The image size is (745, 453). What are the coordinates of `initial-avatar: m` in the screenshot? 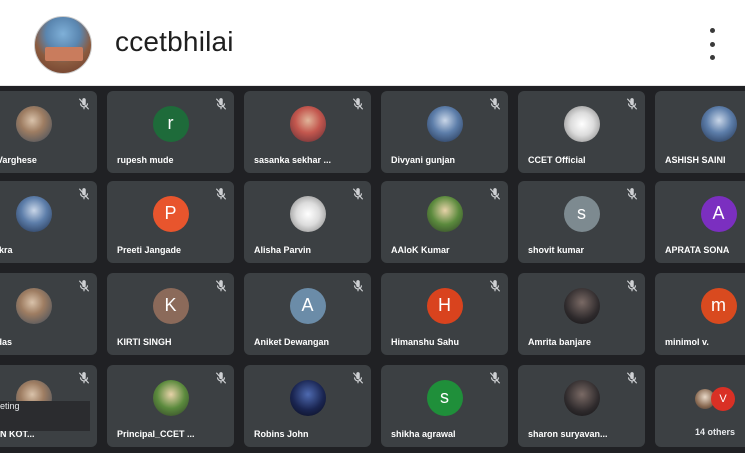 It's located at (718, 305).